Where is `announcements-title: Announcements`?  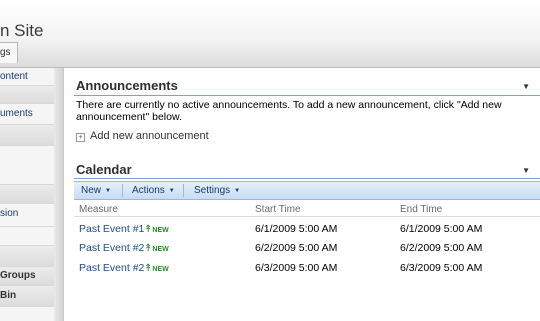 announcements-title: Announcements is located at coordinates (127, 85).